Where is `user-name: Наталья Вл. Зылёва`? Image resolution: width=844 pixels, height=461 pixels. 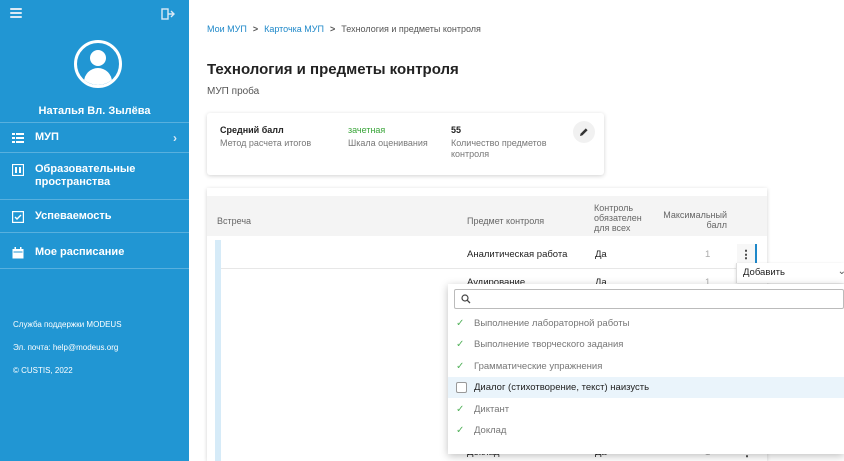
user-name: Наталья Вл. Зылёва is located at coordinates (94, 111).